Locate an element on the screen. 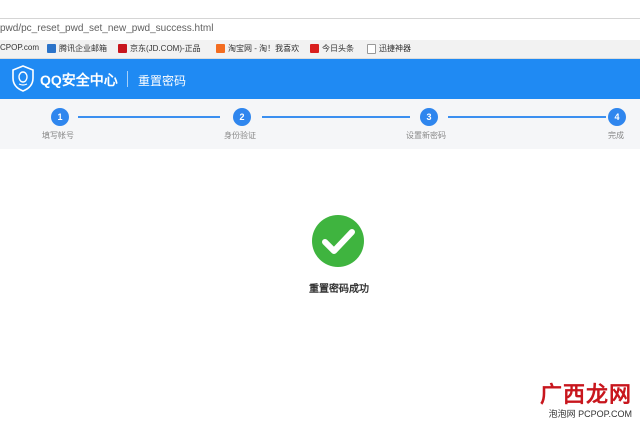 The height and width of the screenshot is (426, 640). bookmark-item: 迅捷神器 is located at coordinates (389, 48).